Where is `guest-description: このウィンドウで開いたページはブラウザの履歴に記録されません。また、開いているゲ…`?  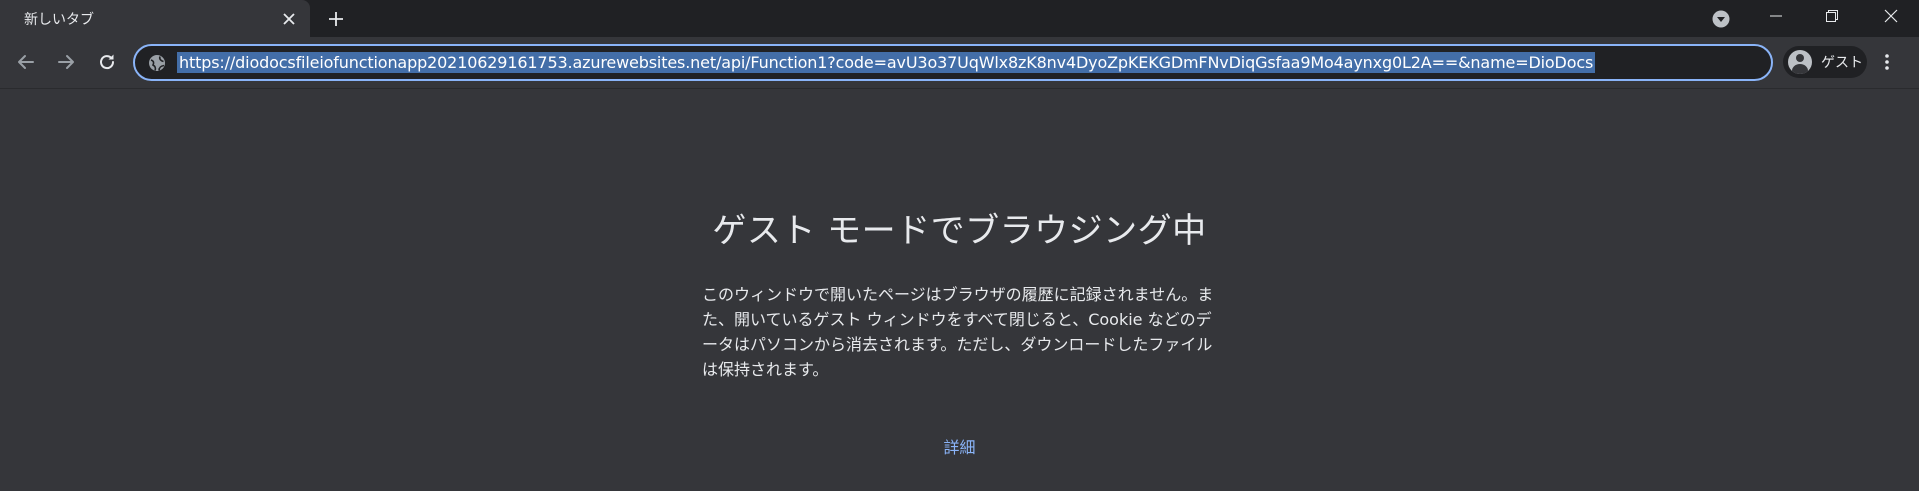 guest-description: このウィンドウで開いたページはブラウザの履歴に記録されません。また、開いているゲ… is located at coordinates (958, 332).